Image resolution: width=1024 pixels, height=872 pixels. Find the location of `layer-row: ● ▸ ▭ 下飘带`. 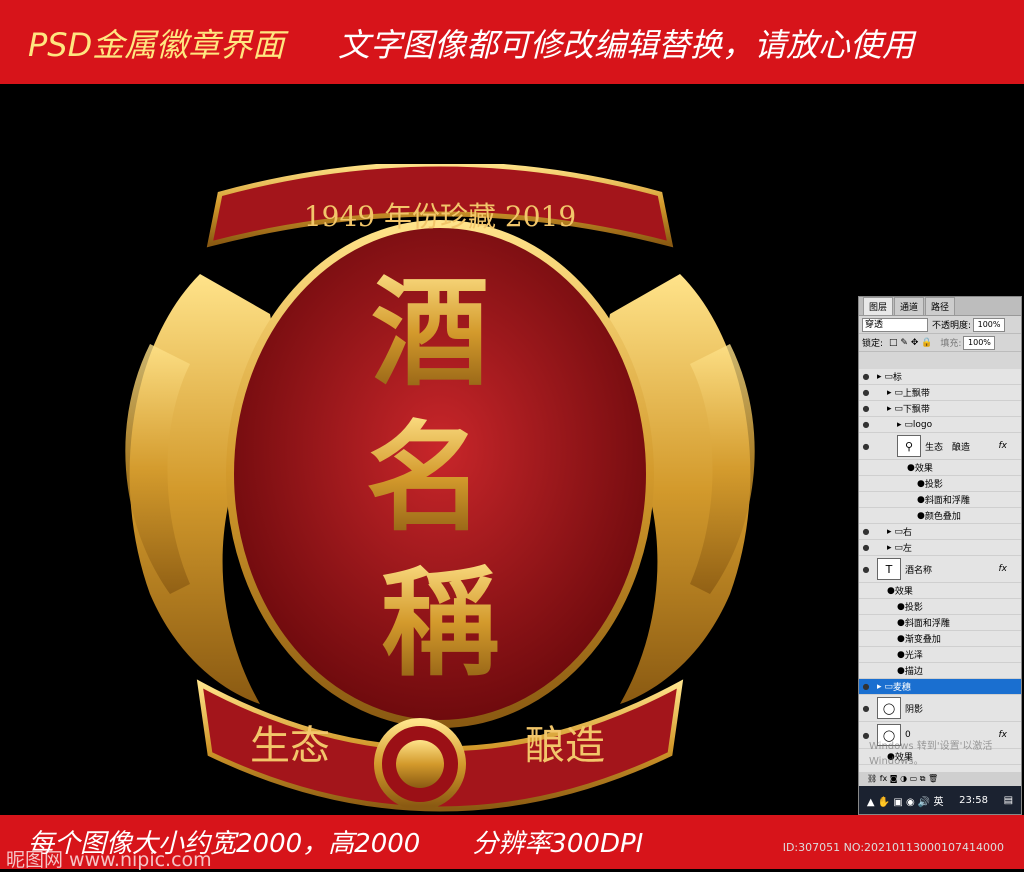

layer-row: ● ▸ ▭ 下飘带 is located at coordinates (940, 409).